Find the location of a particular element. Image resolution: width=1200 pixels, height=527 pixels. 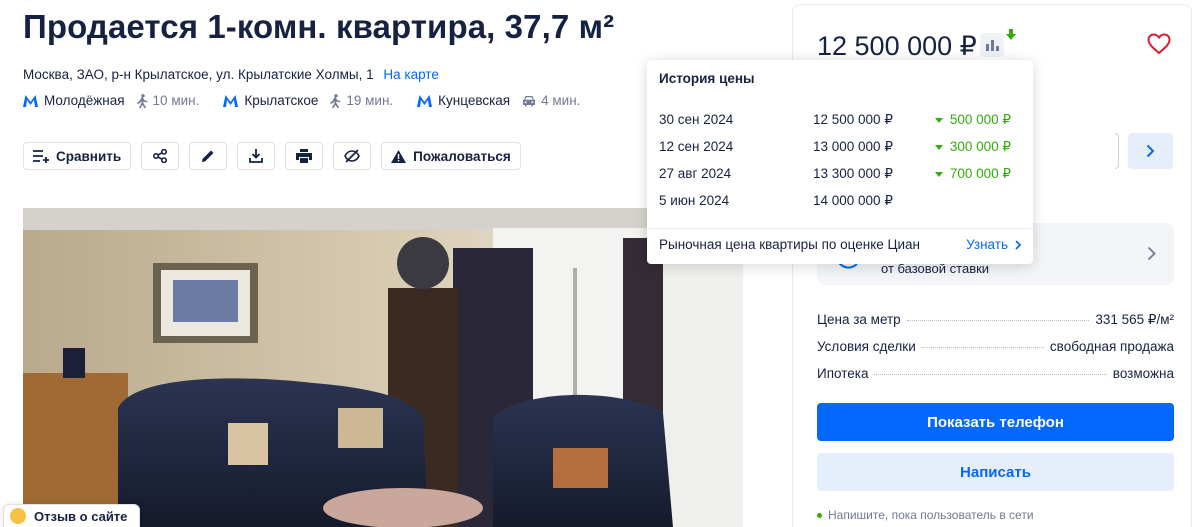

walk-time-text: 10 мин. is located at coordinates (176, 100).